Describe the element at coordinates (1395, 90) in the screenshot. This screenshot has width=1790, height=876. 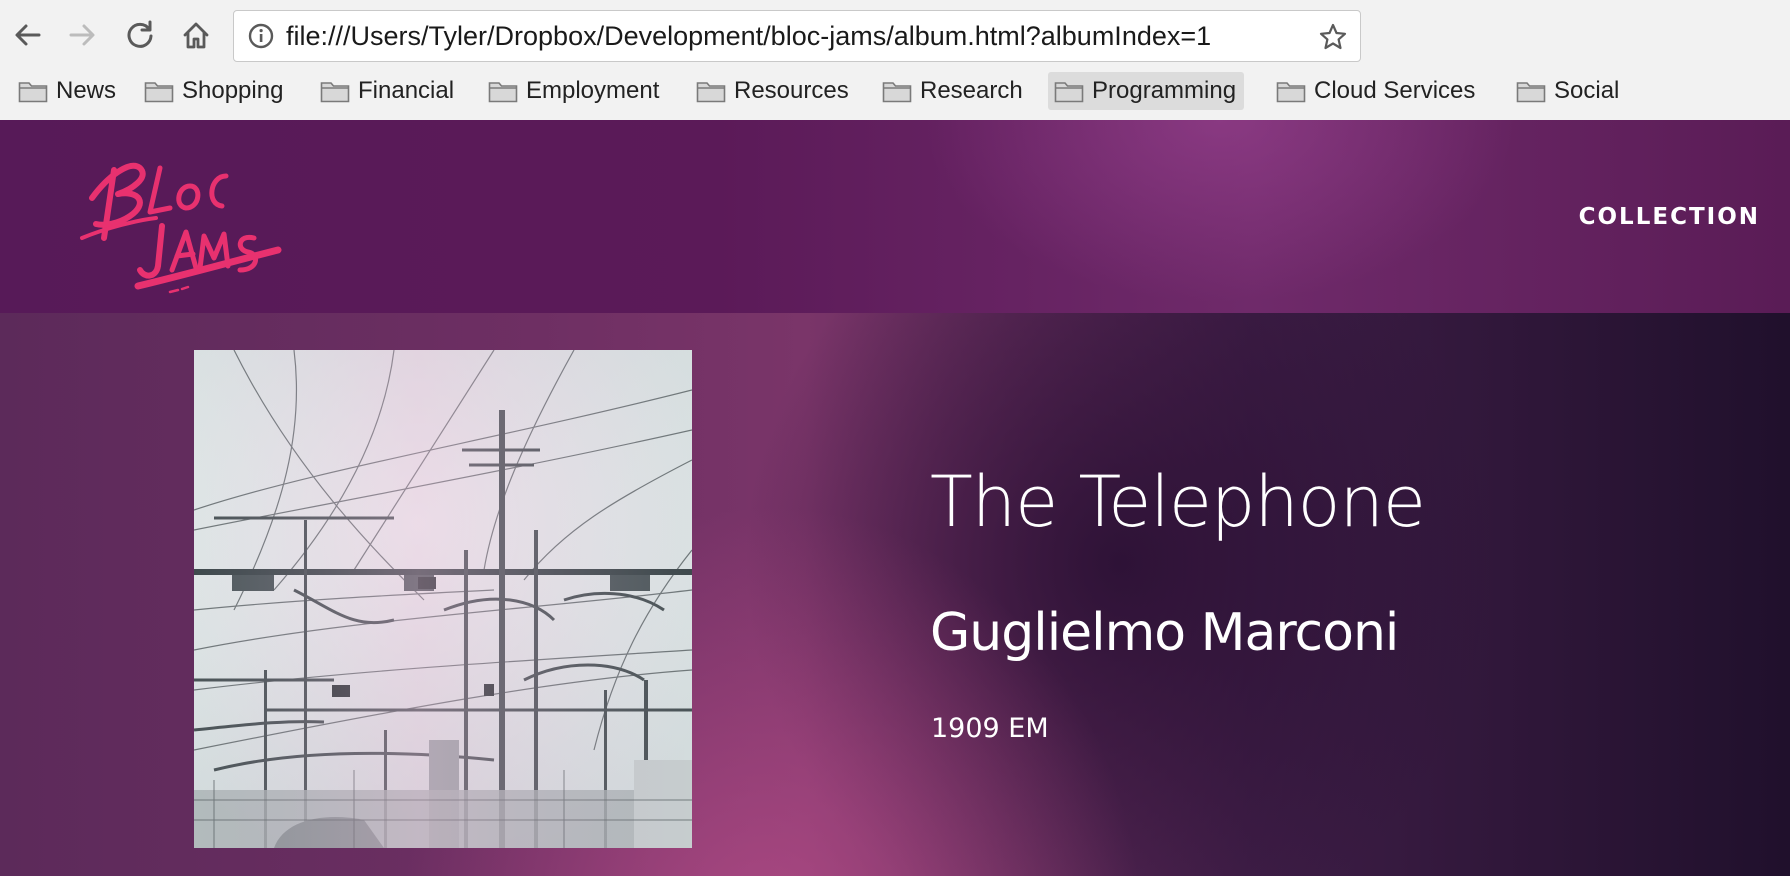
I see `bookmark-label: Cloud Services` at that location.